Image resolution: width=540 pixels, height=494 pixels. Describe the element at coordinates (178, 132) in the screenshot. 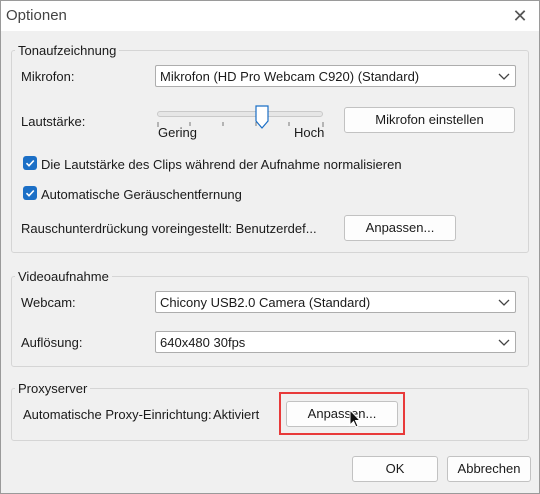

I see `volume-low-label: Gering` at that location.